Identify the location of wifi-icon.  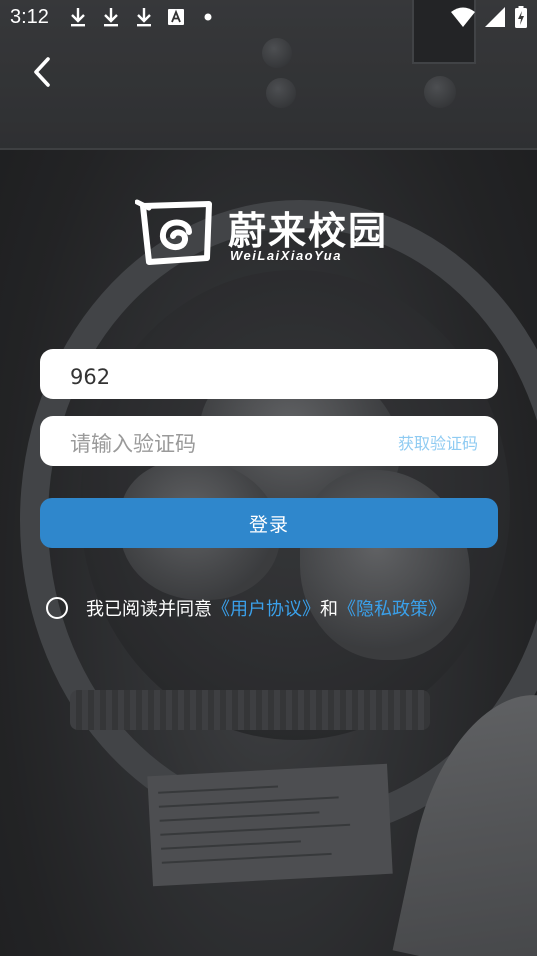
(463, 17).